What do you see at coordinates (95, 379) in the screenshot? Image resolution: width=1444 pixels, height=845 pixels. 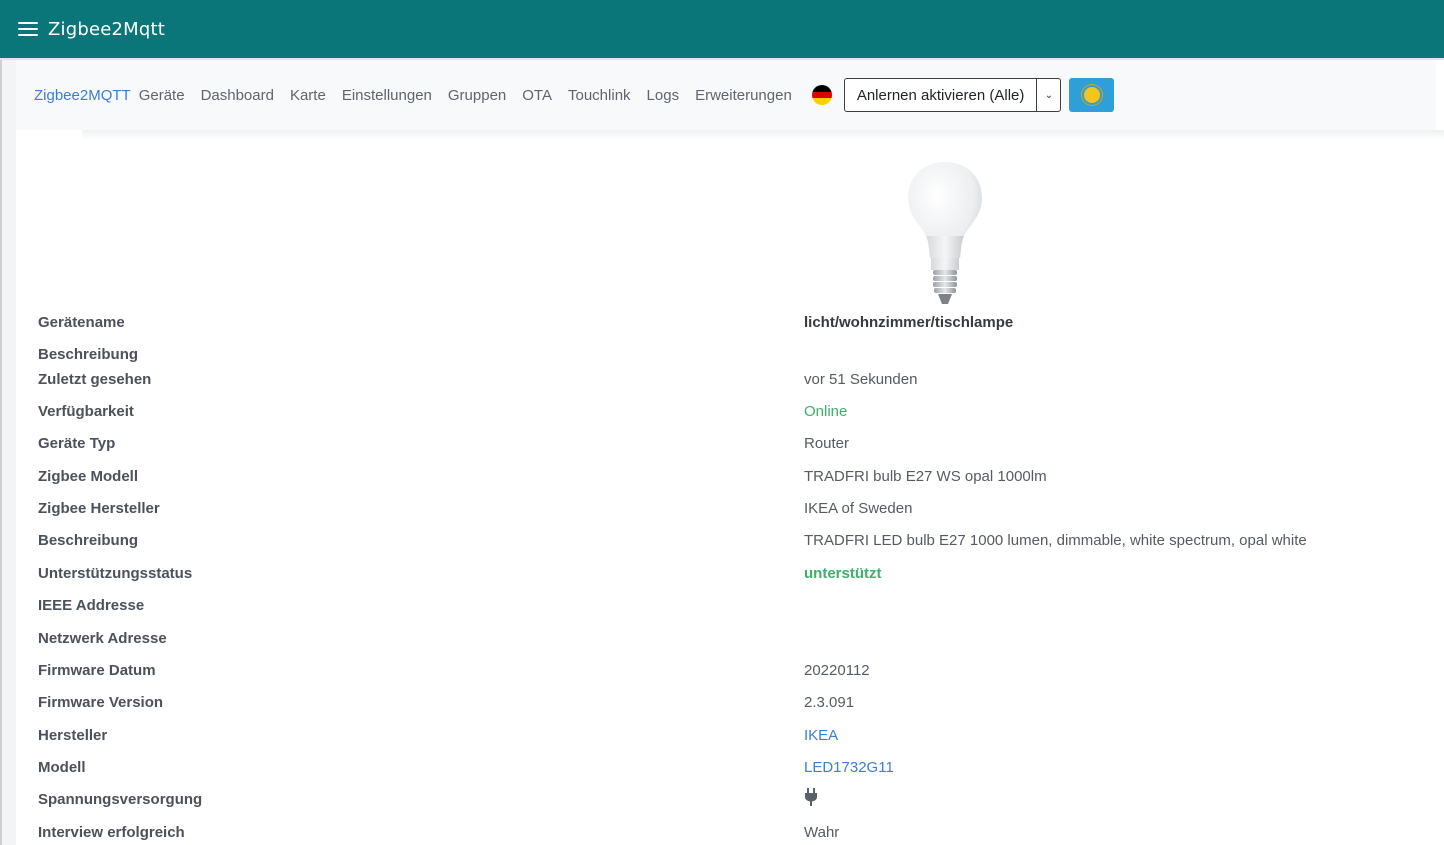 I see `detail-label: Zuletzt gesehen` at bounding box center [95, 379].